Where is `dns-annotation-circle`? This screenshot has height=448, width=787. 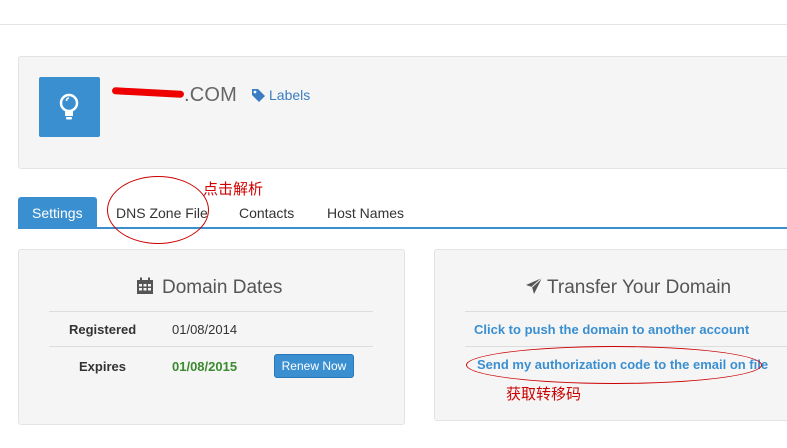
dns-annotation-circle is located at coordinates (158, 210).